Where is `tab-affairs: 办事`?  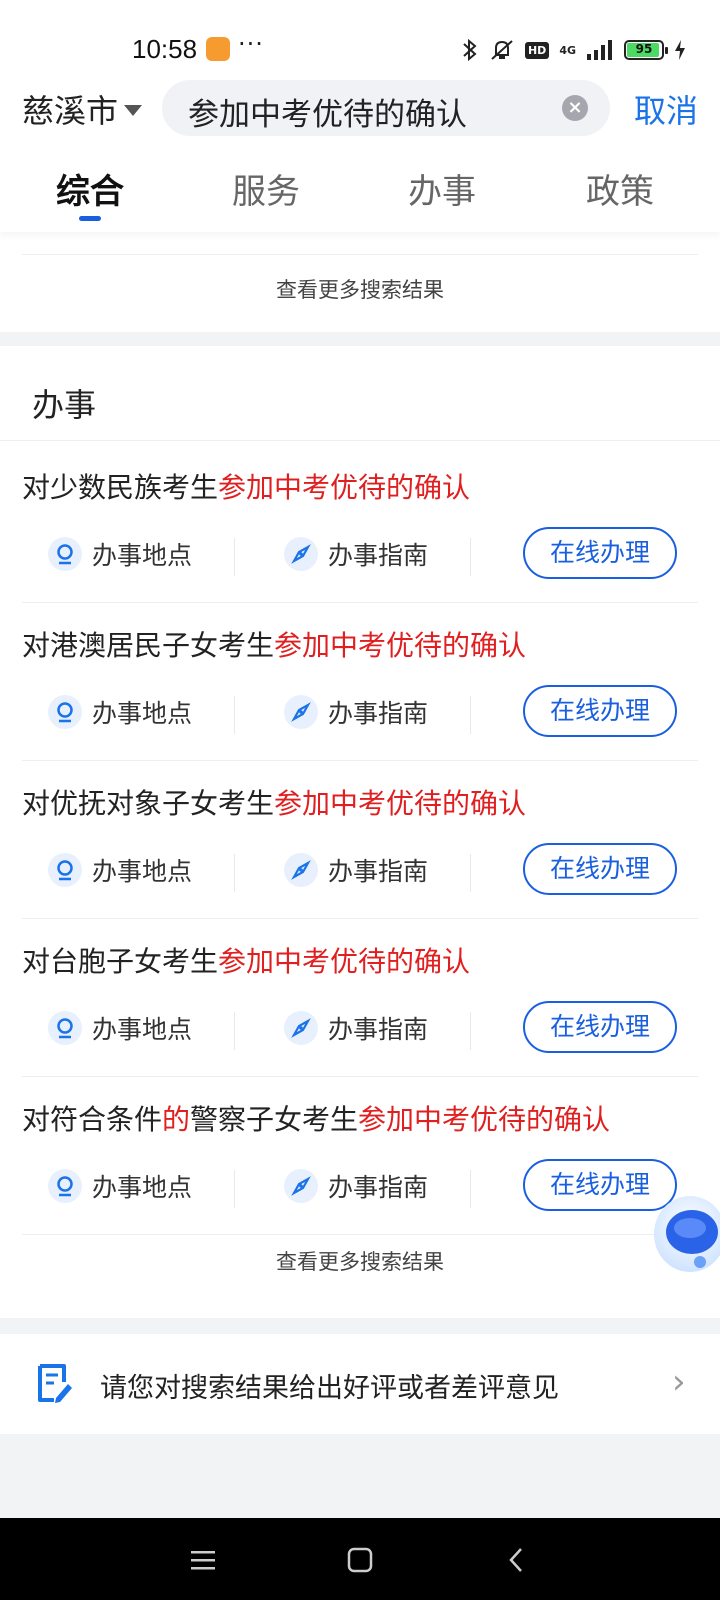
tab-affairs: 办事 is located at coordinates (442, 188).